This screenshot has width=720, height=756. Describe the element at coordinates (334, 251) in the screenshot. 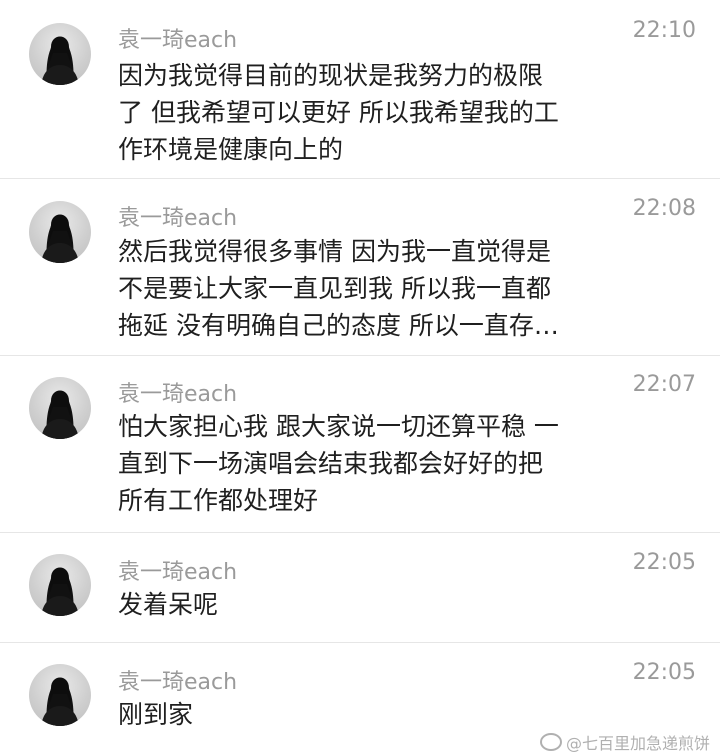

I see `message-line: 然后我觉得很多事情 因为我一直觉得是` at that location.